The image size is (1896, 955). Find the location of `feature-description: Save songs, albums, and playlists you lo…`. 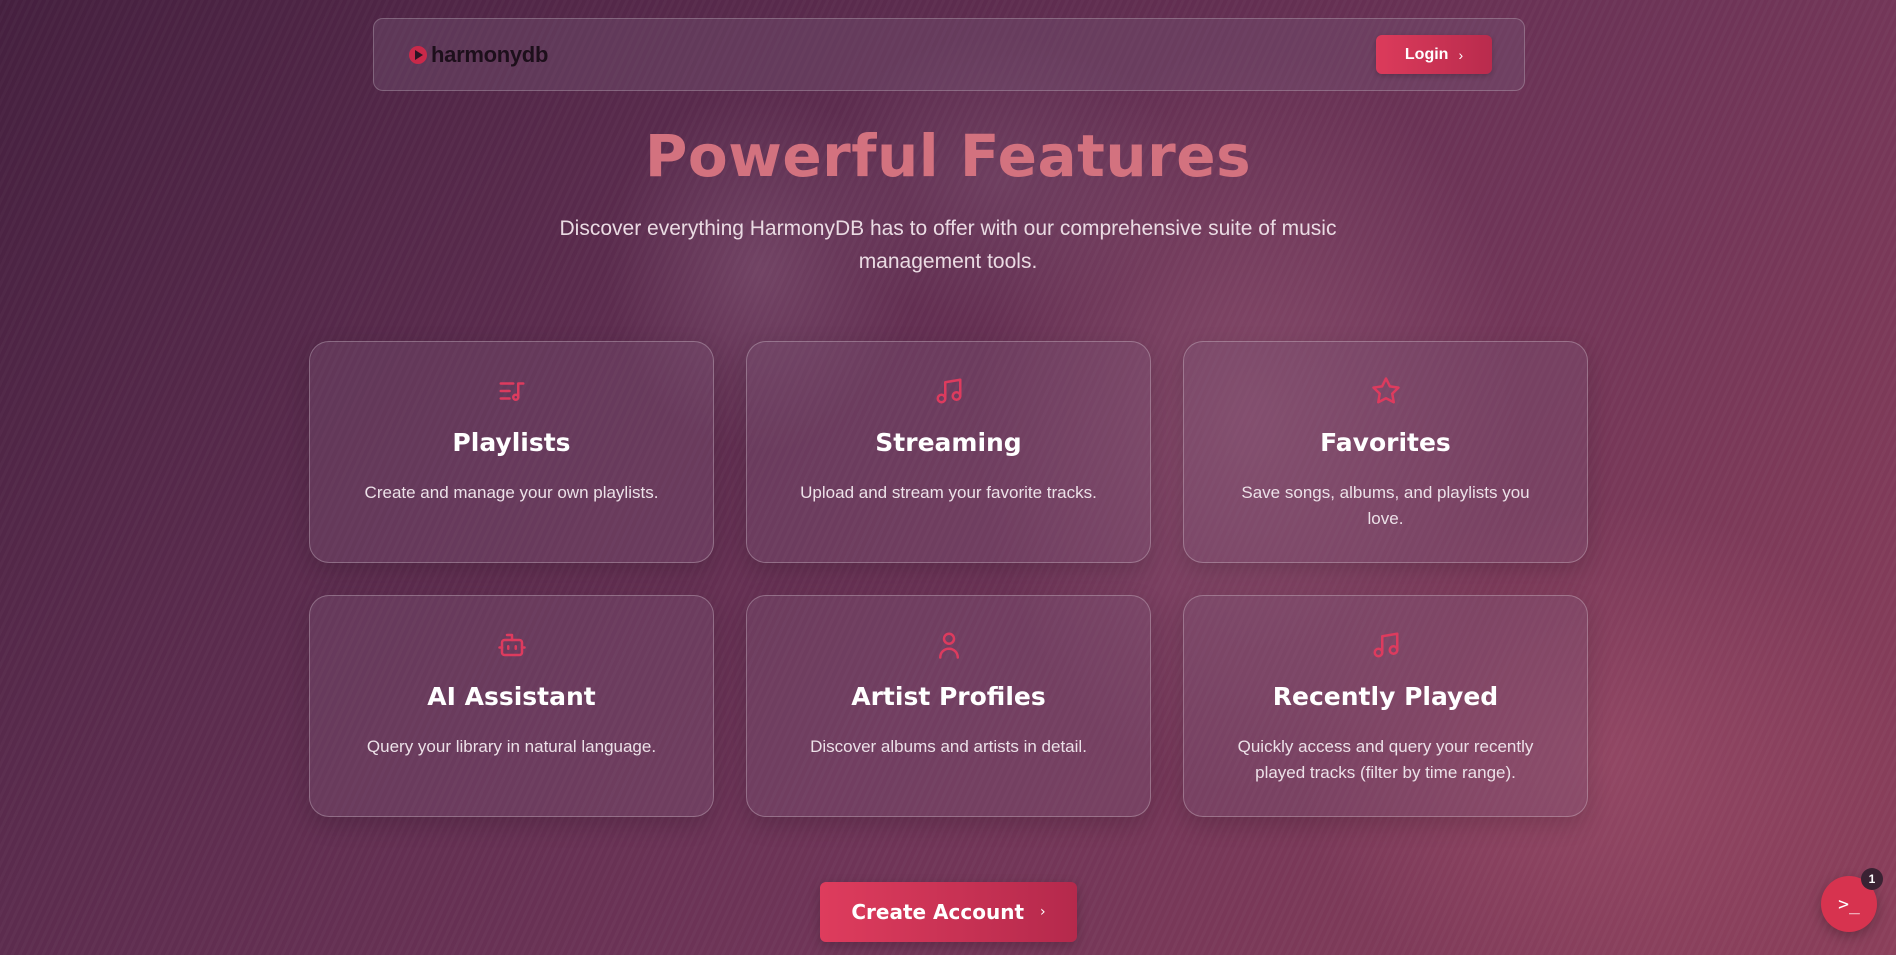

feature-description: Save songs, albums, and playlists you lo… is located at coordinates (1385, 505).